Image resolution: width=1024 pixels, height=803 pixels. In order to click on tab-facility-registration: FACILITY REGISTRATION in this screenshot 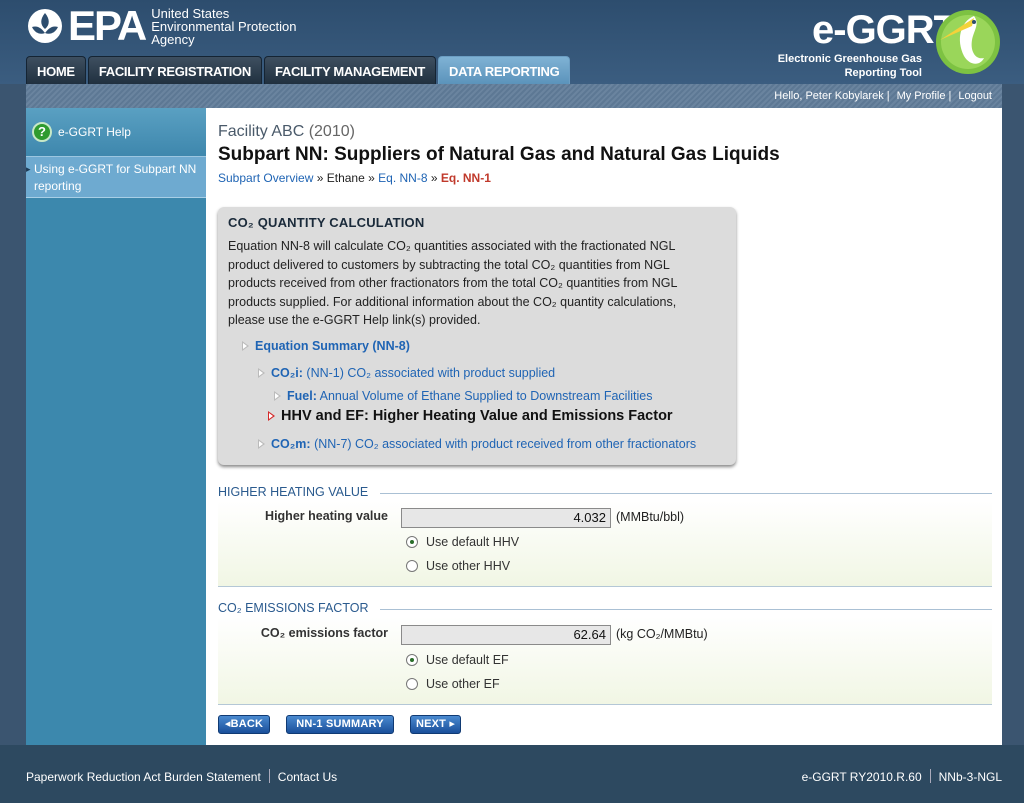, I will do `click(174, 70)`.